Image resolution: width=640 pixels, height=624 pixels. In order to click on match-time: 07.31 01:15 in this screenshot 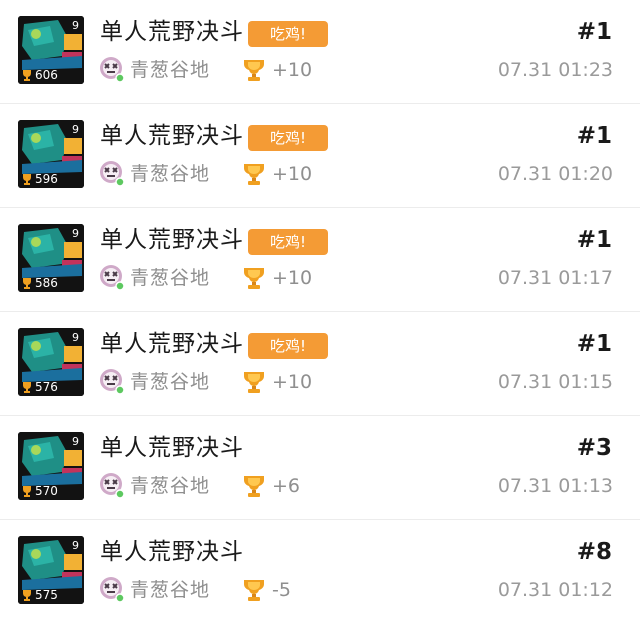, I will do `click(555, 382)`.